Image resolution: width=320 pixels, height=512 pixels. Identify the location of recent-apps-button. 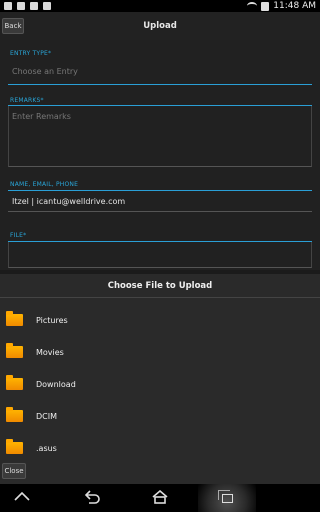
(227, 498).